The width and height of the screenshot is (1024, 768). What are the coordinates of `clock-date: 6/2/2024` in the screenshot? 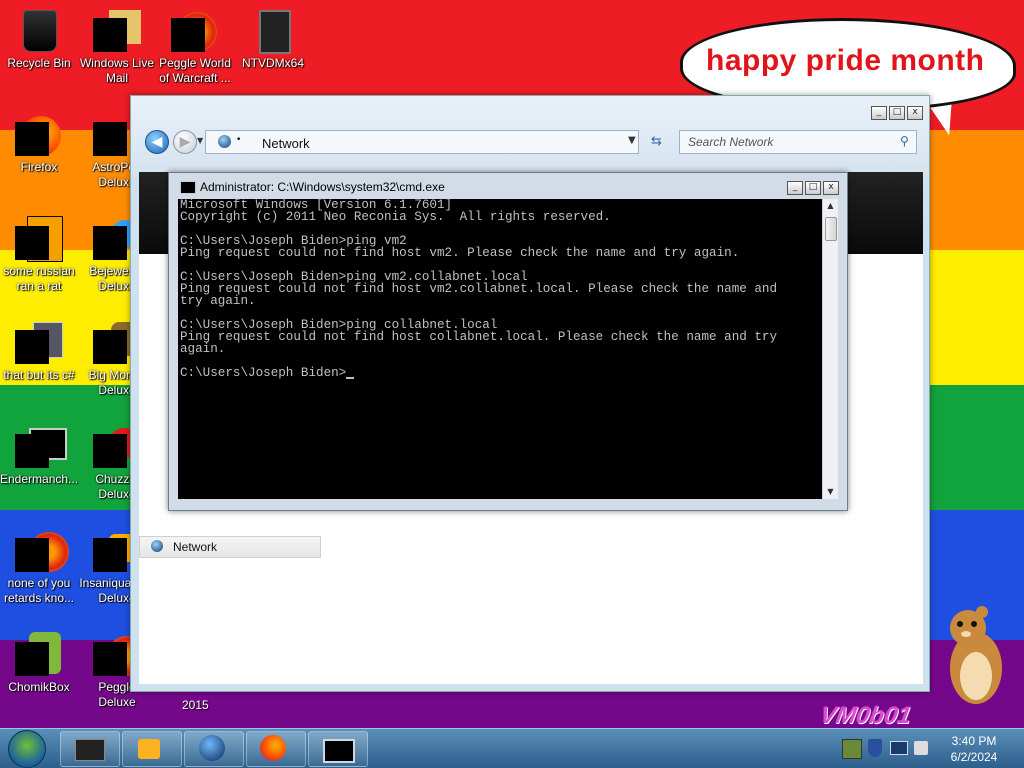 It's located at (974, 757).